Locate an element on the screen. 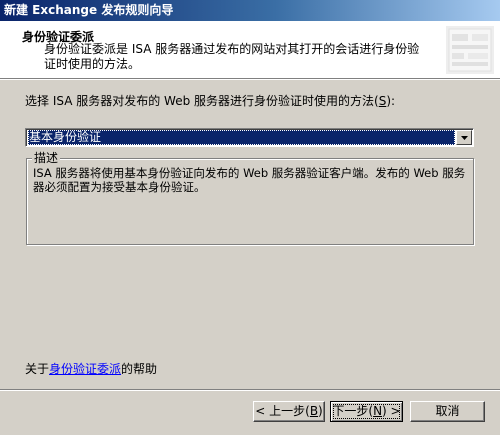 The image size is (500, 435). authentication-method-select: 基本身份验证 is located at coordinates (249, 137).